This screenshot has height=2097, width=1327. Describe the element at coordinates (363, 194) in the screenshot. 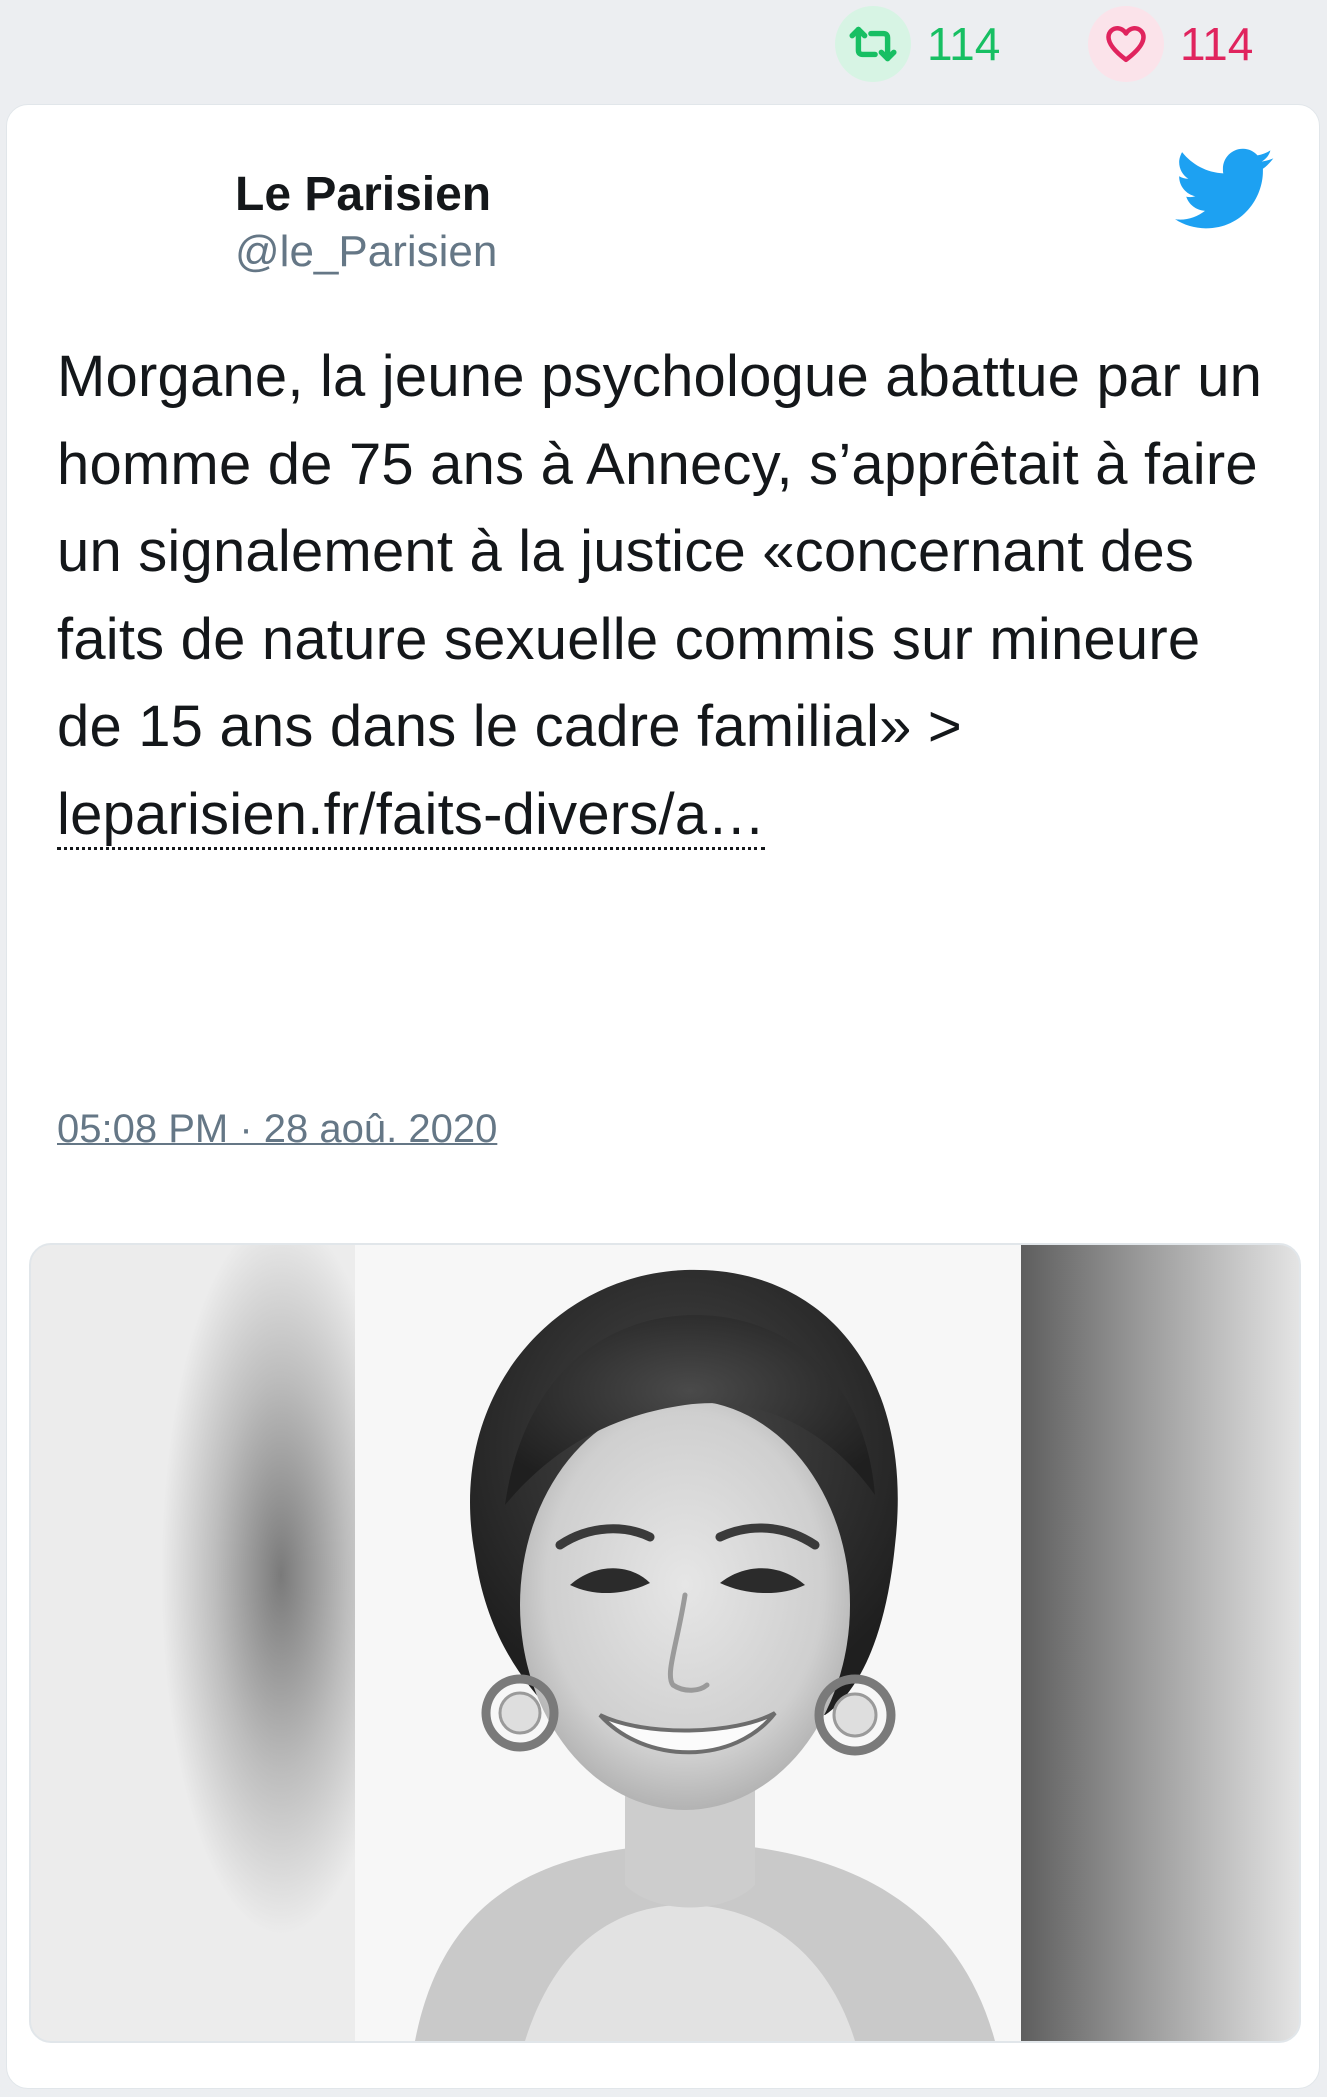

I see `author-name: Le Parisien` at that location.